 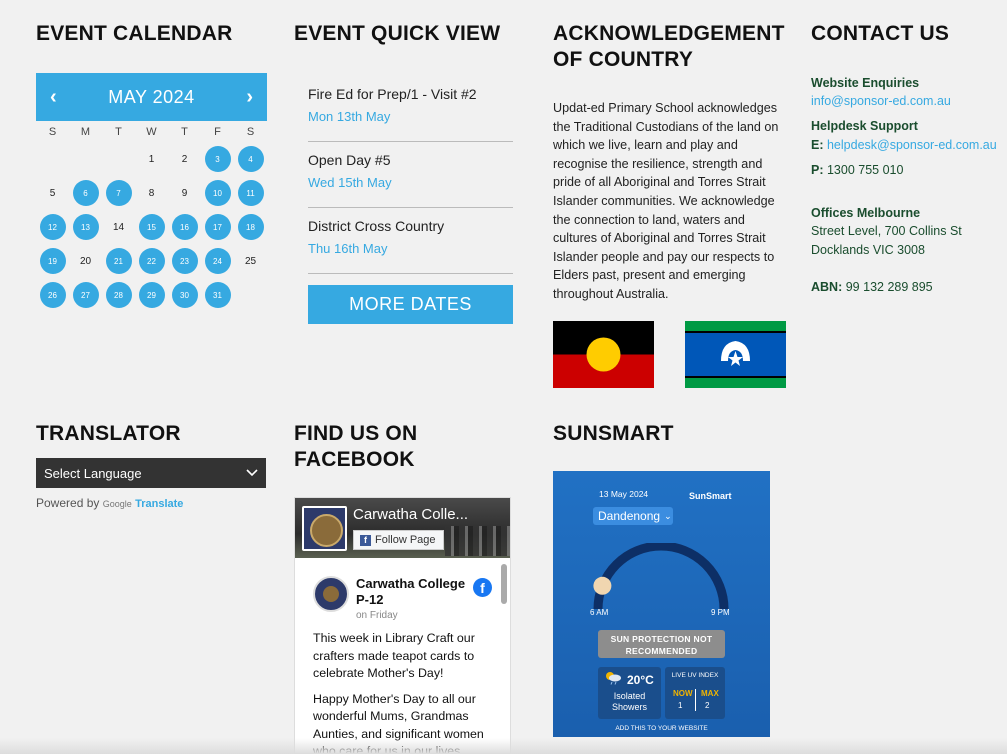 I want to click on translate-link: Translate, so click(x=159, y=504).